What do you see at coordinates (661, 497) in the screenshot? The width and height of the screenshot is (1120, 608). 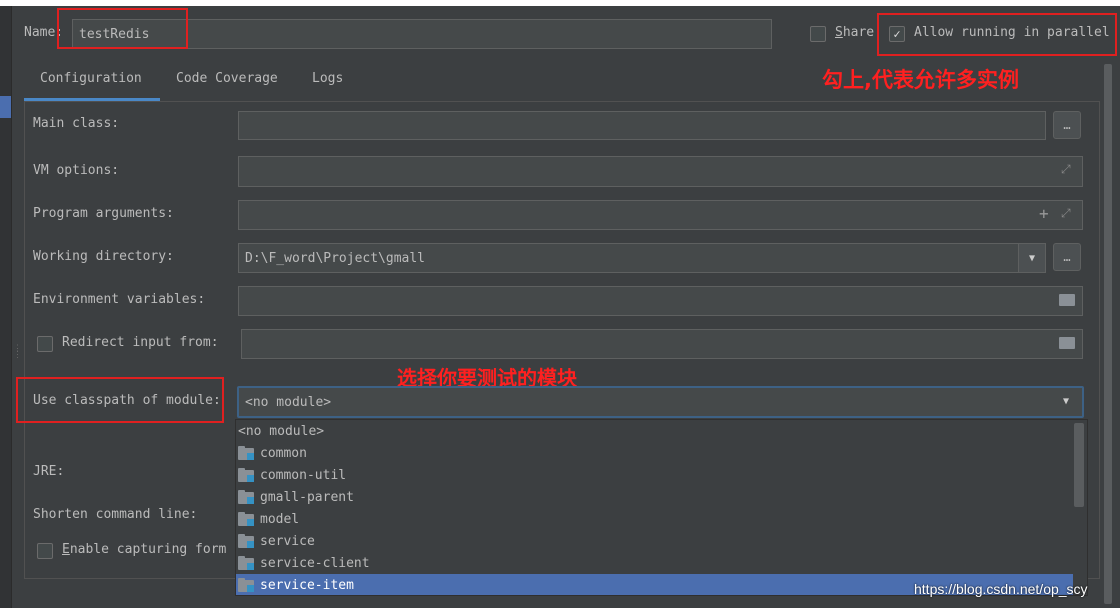 I see `list-item: gmall-parent` at bounding box center [661, 497].